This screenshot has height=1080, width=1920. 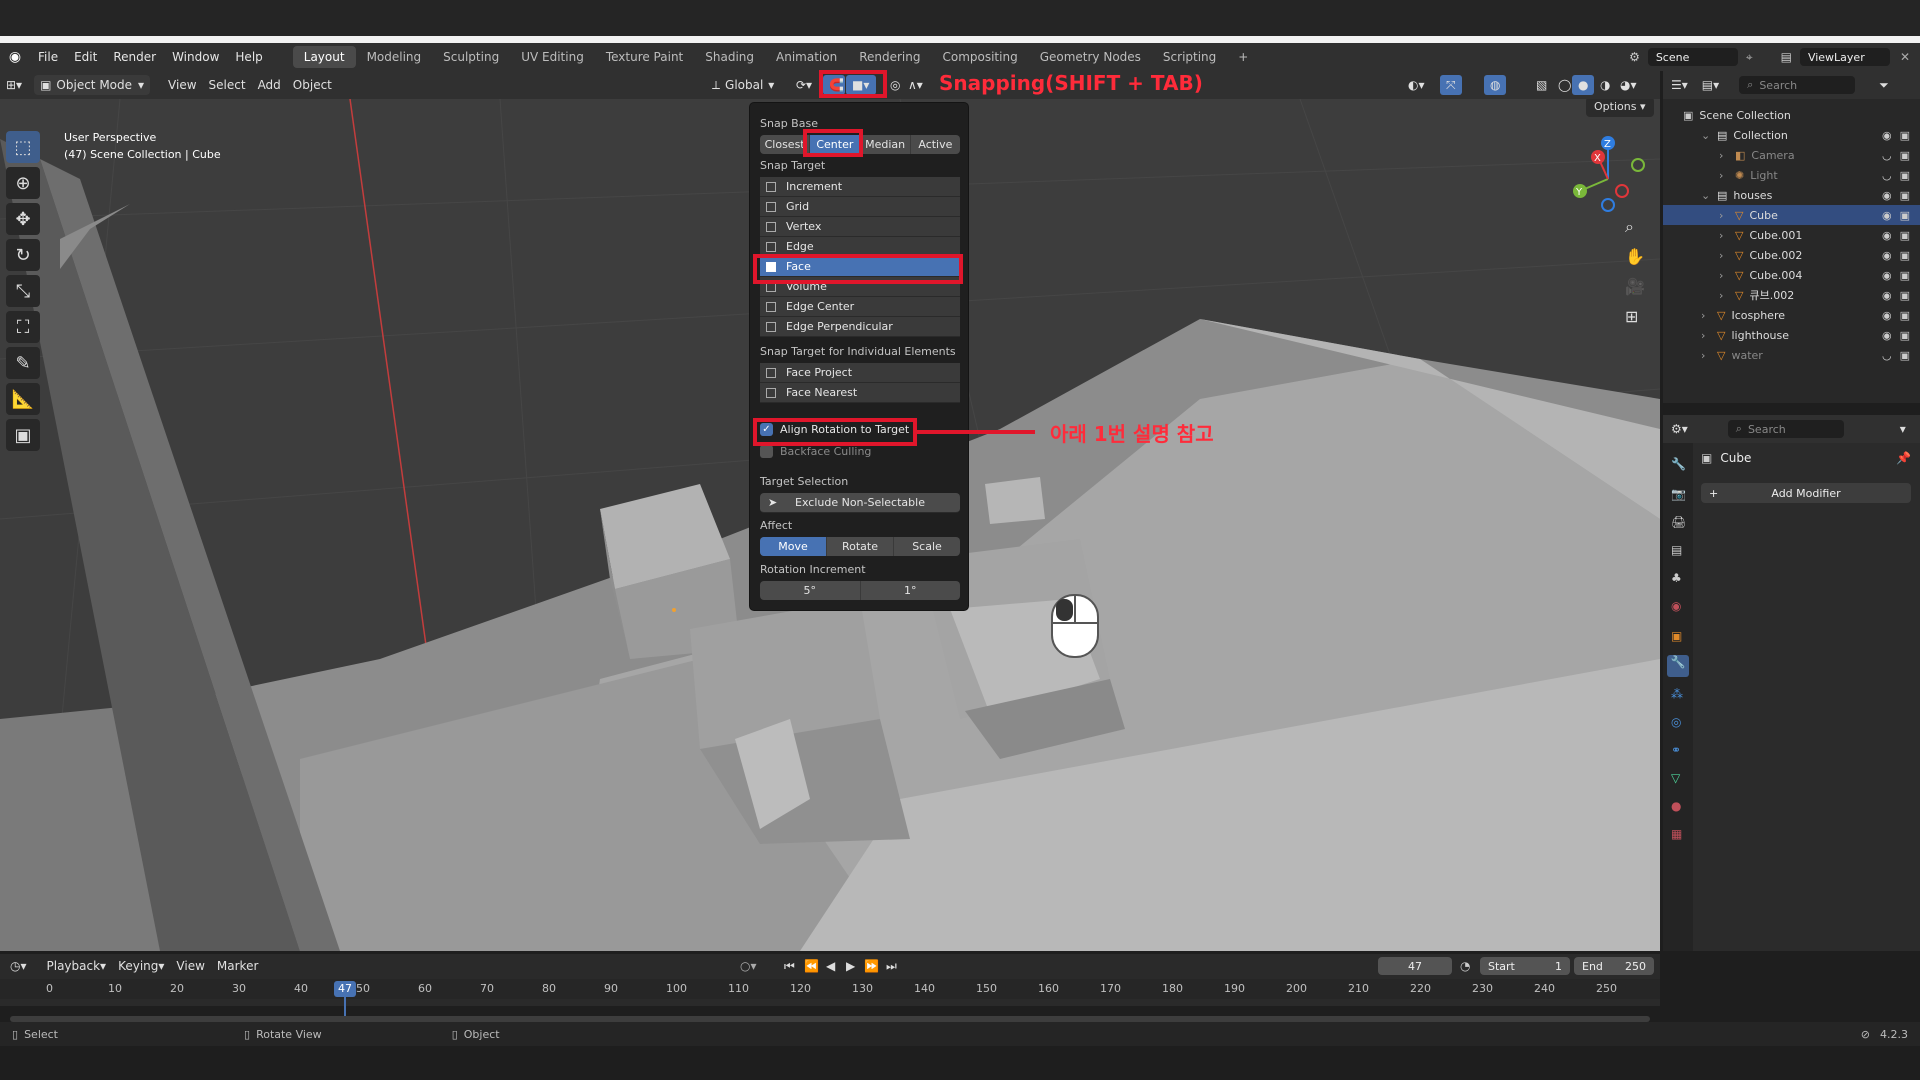 I want to click on snap-target-grid: Grid, so click(x=860, y=207).